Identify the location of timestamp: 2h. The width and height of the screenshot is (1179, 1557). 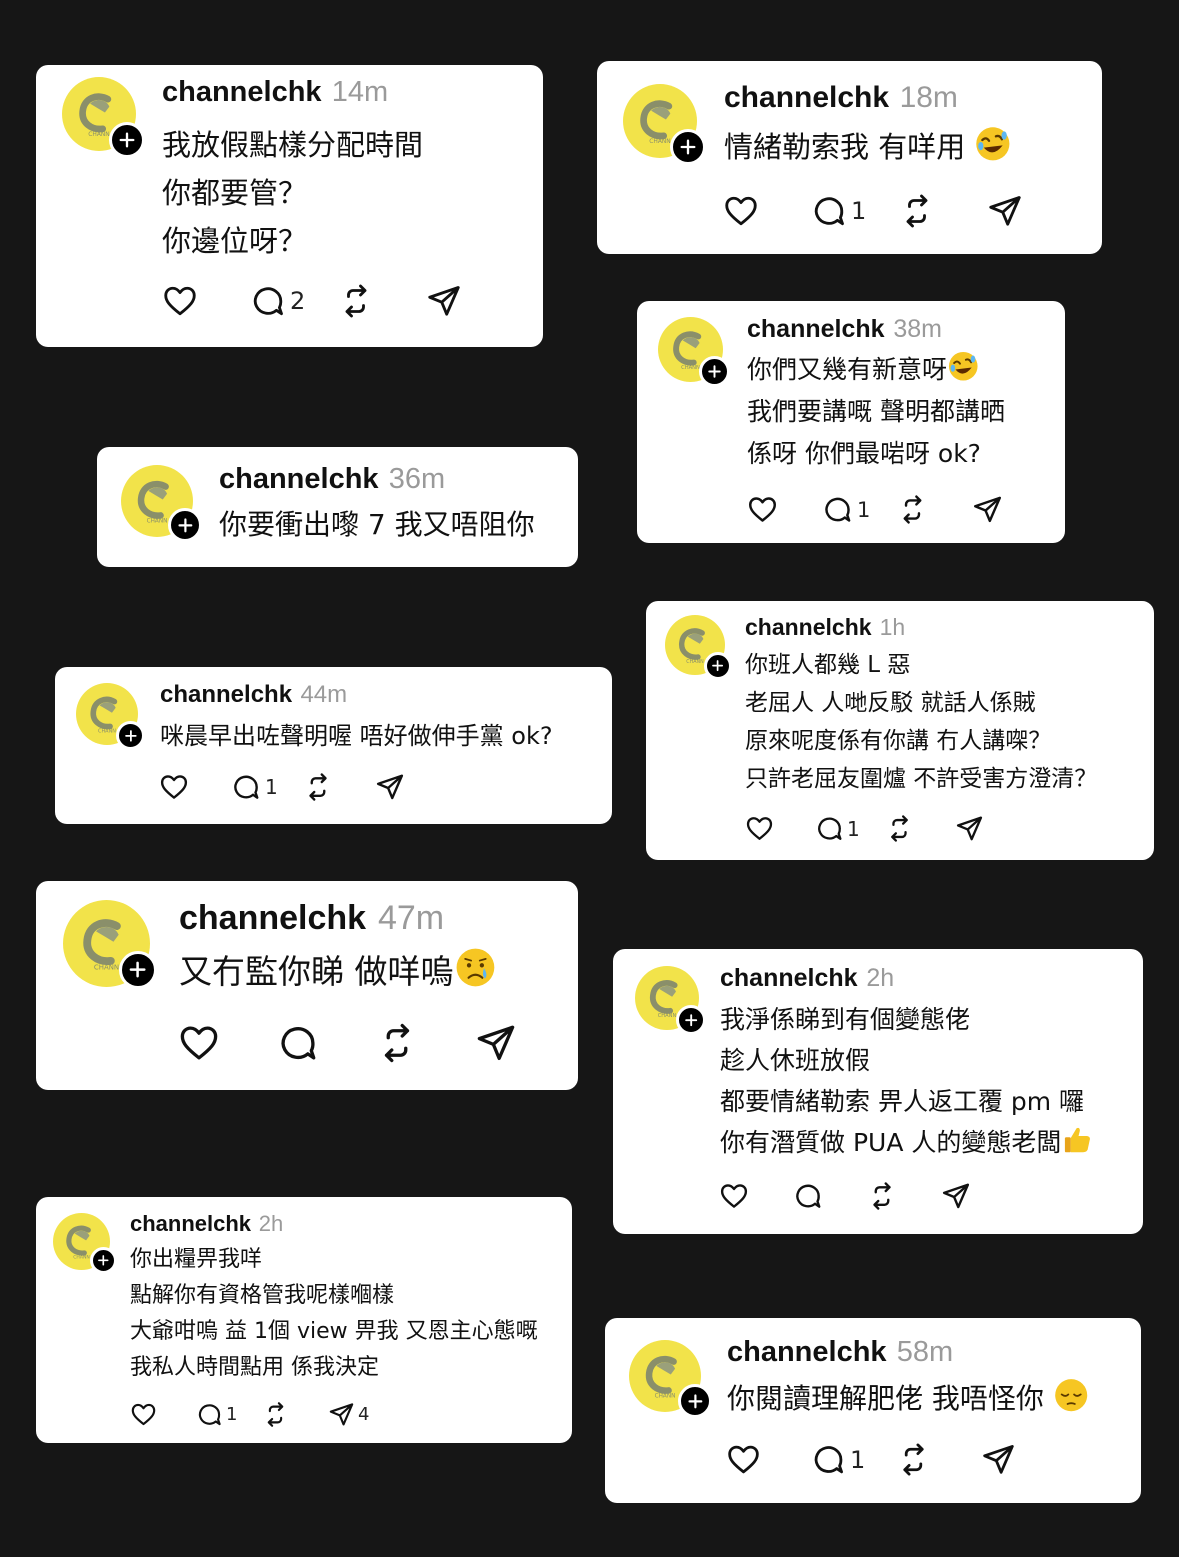
(880, 978).